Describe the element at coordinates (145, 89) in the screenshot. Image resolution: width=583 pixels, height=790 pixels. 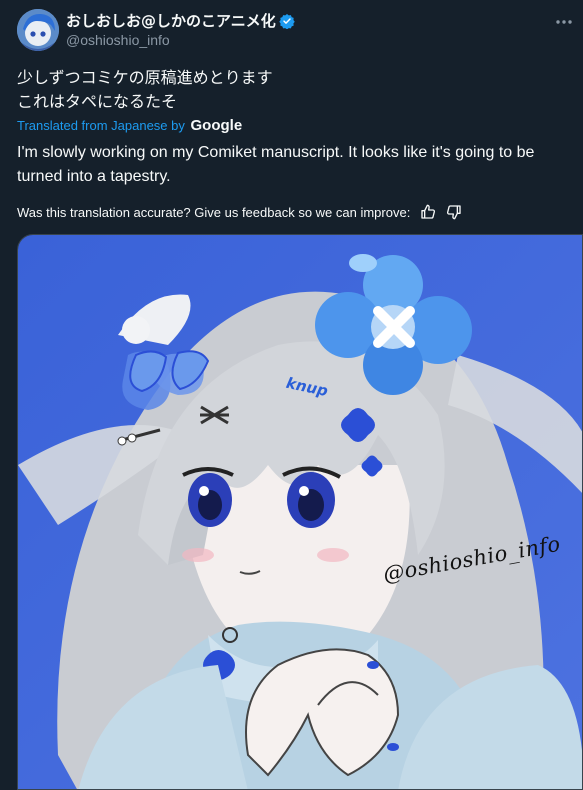
I see `tweet-original-text: 少しずつコミケの原稿進めとります これはタペになるたそ` at that location.